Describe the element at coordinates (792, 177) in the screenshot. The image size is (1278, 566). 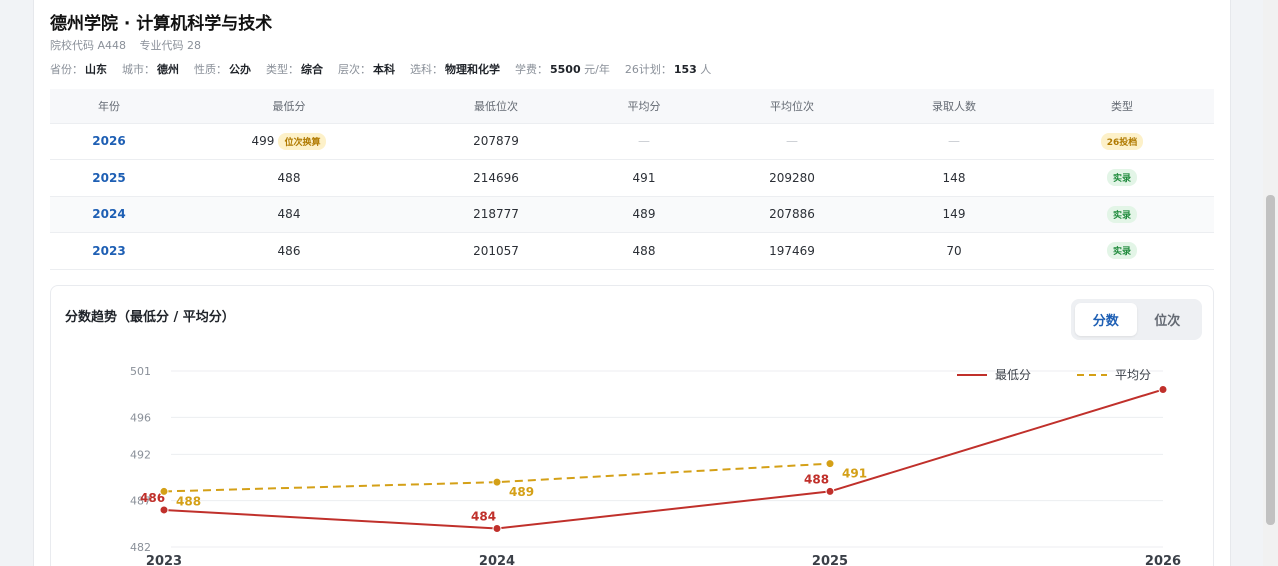
I see `avg-rank-cell: 209280` at that location.